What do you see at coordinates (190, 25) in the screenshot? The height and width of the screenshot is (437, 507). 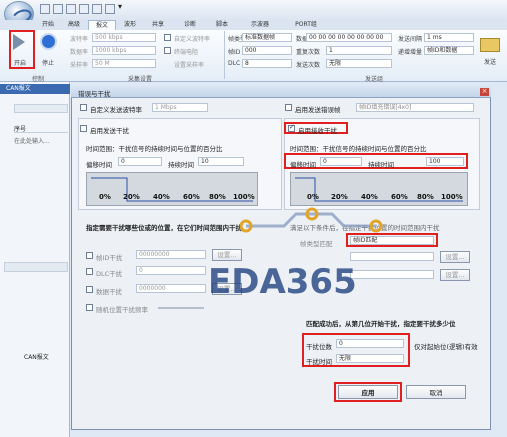 I see `tab-diag: 诊断` at bounding box center [190, 25].